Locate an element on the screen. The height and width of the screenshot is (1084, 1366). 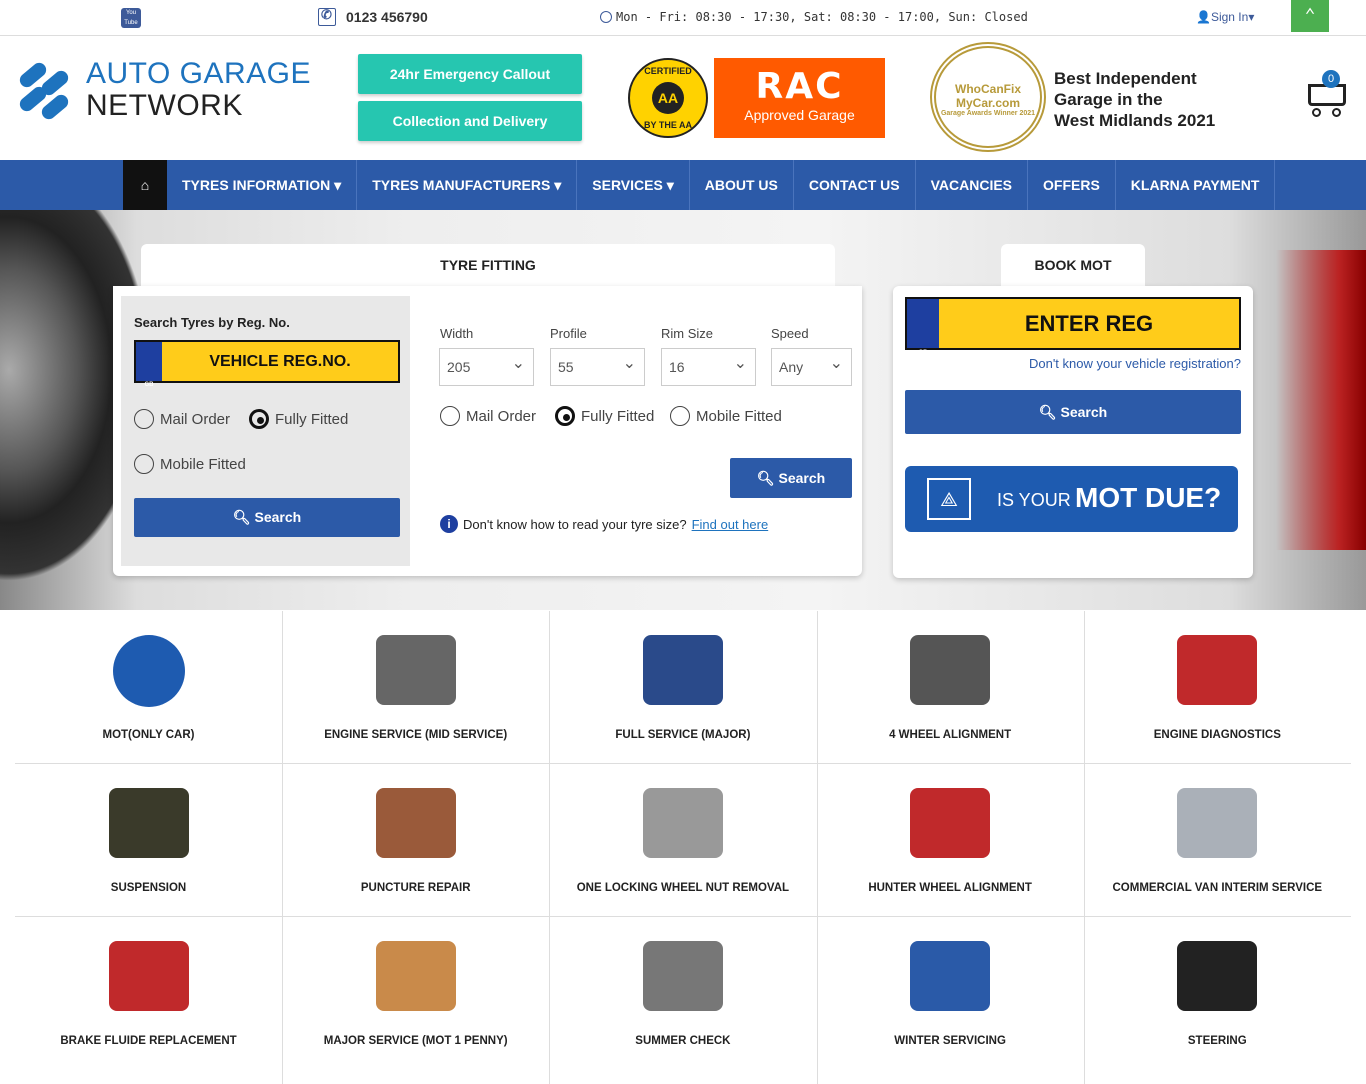
youtube-icon: You Tube is located at coordinates (131, 18).